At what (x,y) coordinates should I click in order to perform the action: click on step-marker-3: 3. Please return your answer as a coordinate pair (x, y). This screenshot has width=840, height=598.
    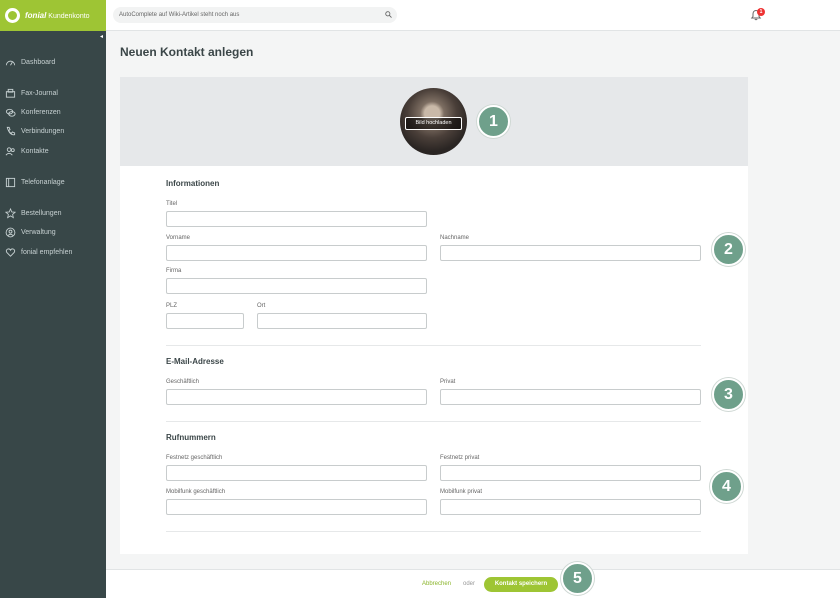
    Looking at the image, I should click on (728, 394).